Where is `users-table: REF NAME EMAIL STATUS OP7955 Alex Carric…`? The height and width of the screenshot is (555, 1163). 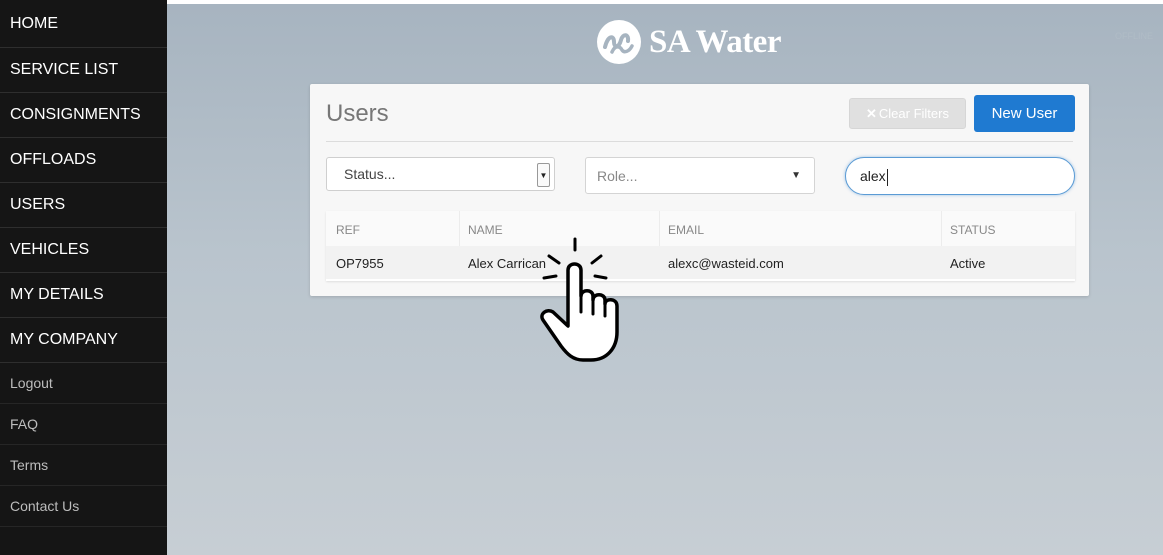 users-table: REF NAME EMAIL STATUS OP7955 Alex Carric… is located at coordinates (700, 246).